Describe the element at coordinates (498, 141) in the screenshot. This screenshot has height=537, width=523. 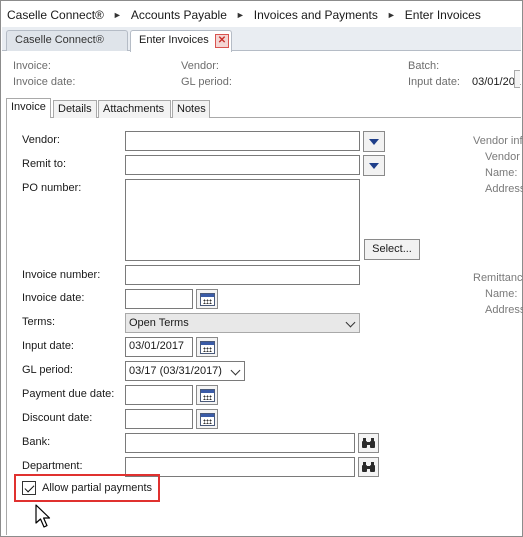
I see `vendor-info-title: Vendor inf` at that location.